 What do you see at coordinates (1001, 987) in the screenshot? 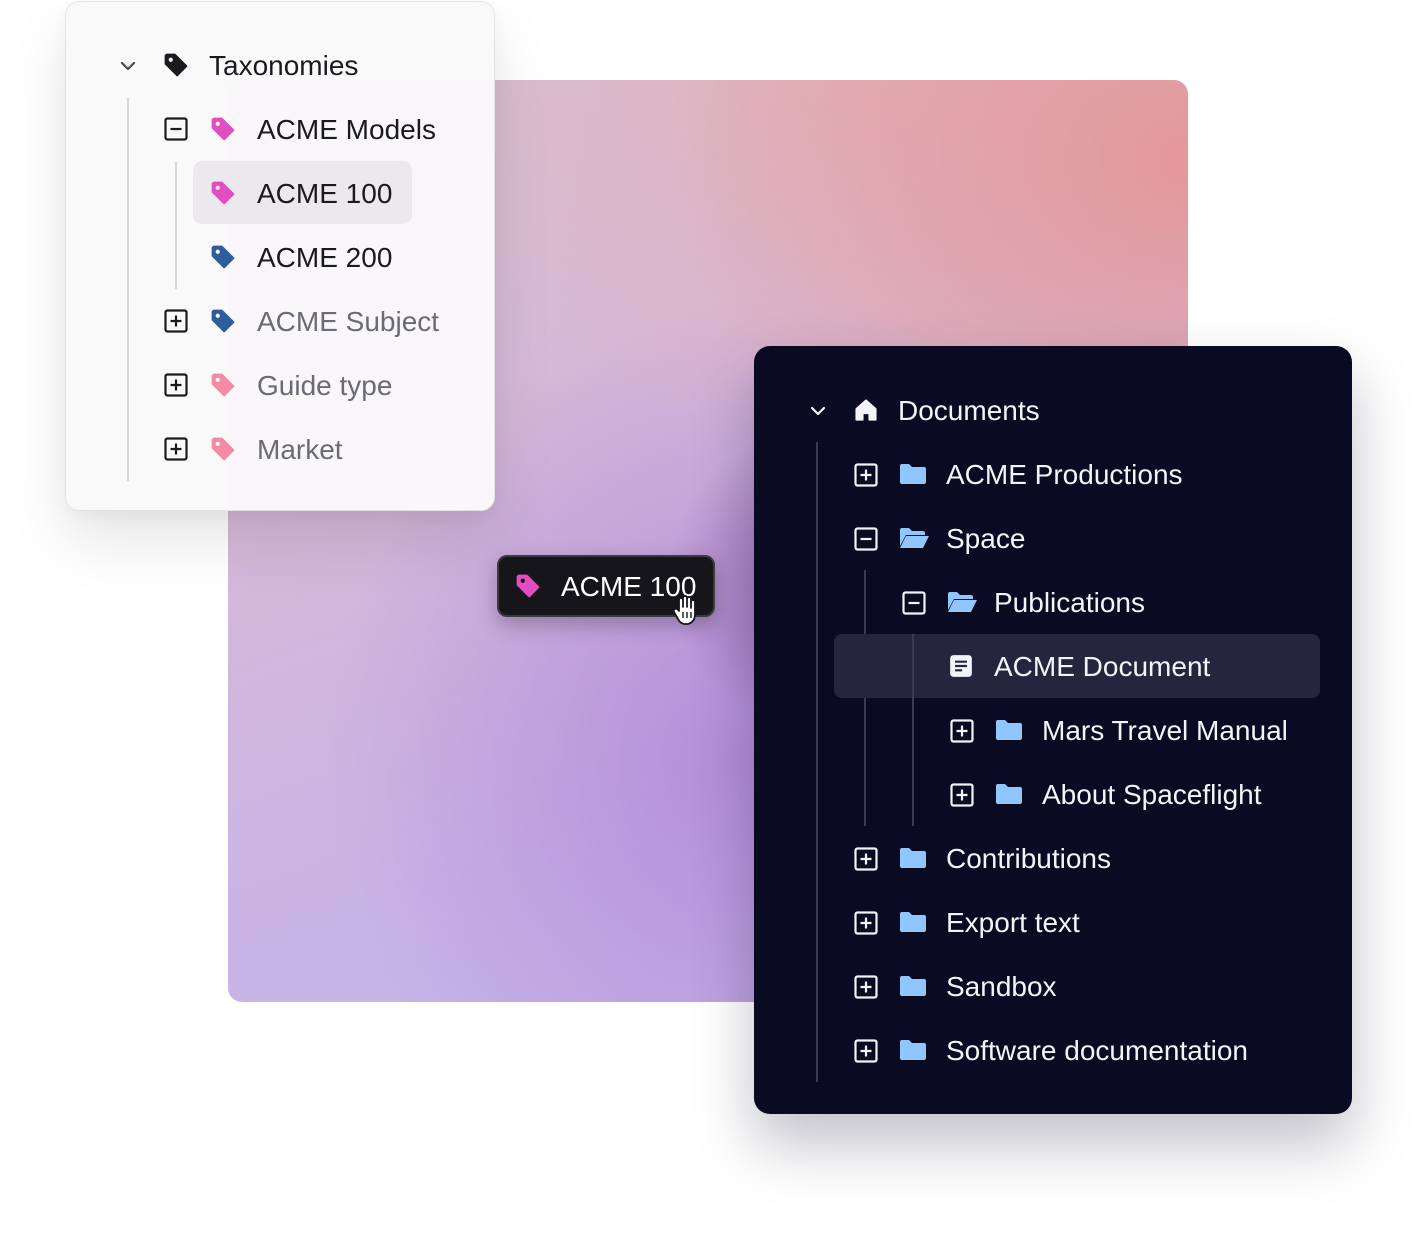
I see `tree-item-label: Sandbox` at bounding box center [1001, 987].